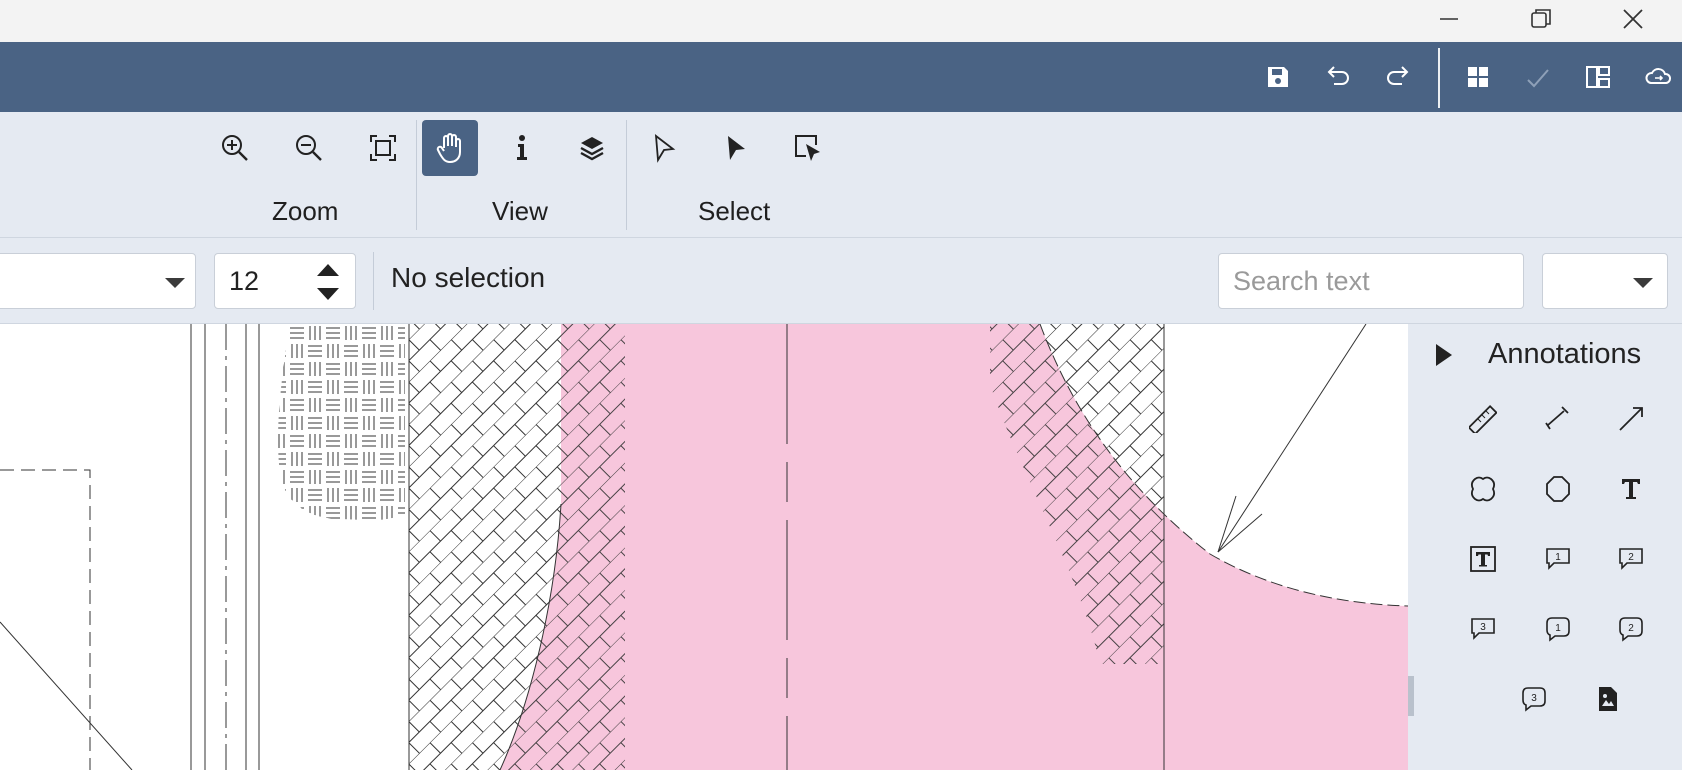 This screenshot has height=770, width=1682. I want to click on layout-grid-button, so click(1478, 77).